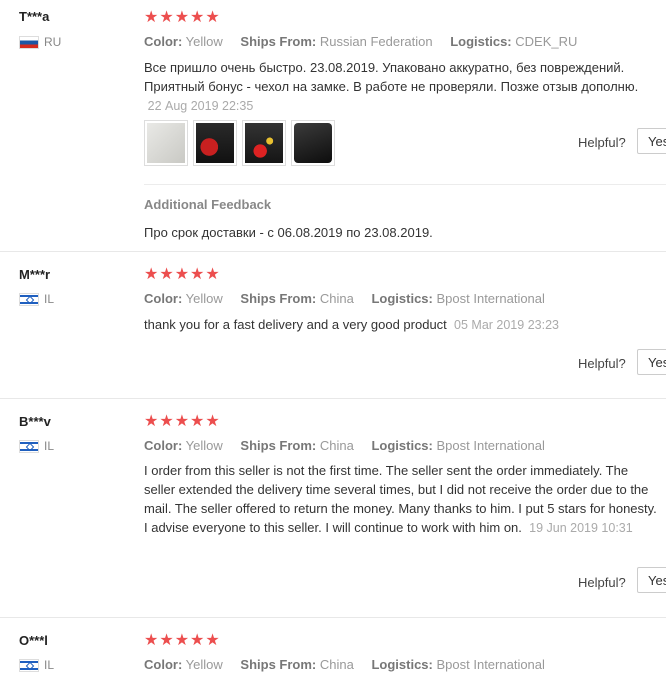  Describe the element at coordinates (53, 42) in the screenshot. I see `country-code: RU` at that location.